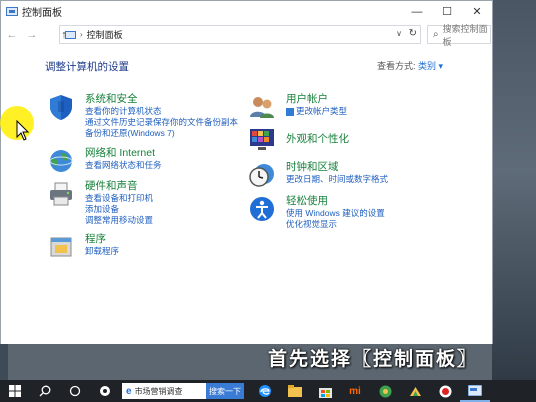 The image size is (536, 402). Describe the element at coordinates (396, 66) in the screenshot. I see `view-by-label: 查看方式:` at that location.